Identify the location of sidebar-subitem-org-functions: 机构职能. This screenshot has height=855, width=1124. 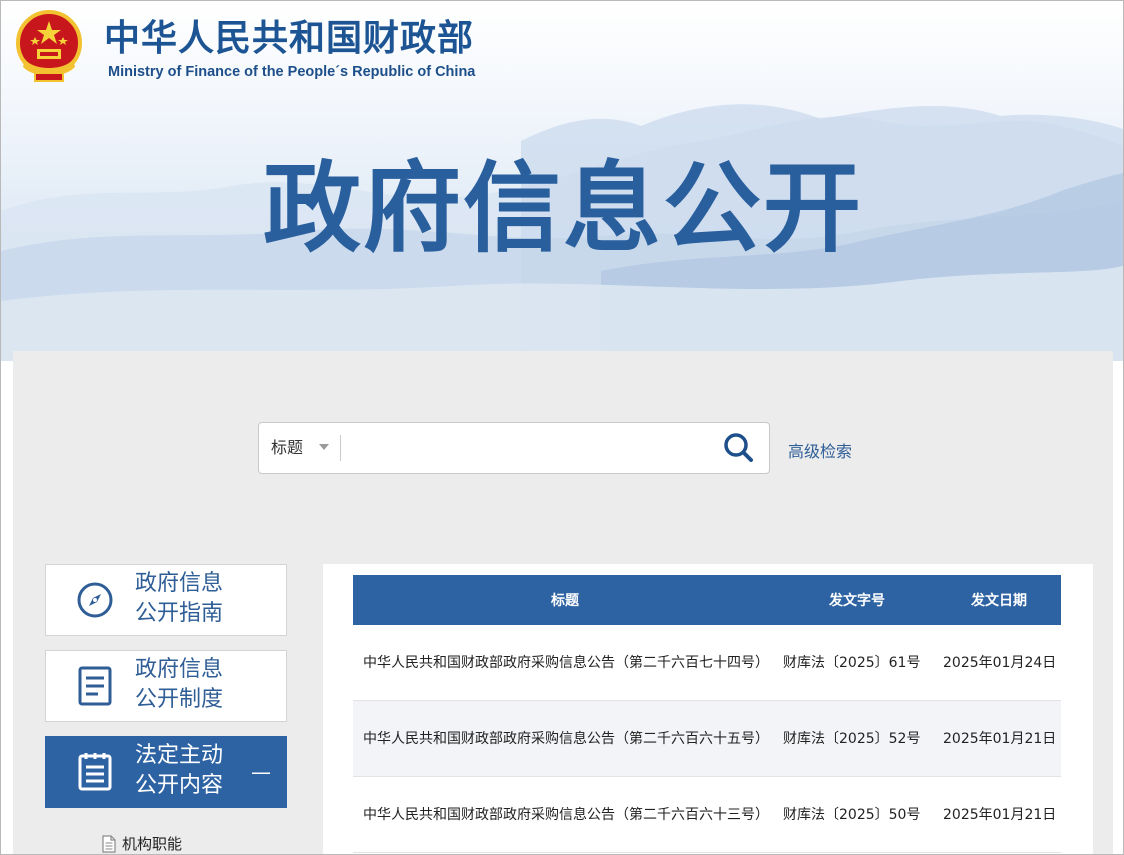
(142, 843).